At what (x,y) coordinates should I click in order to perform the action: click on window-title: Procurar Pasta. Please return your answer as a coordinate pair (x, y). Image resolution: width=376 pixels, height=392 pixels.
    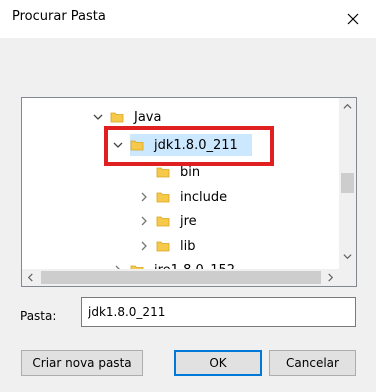
    Looking at the image, I should click on (59, 16).